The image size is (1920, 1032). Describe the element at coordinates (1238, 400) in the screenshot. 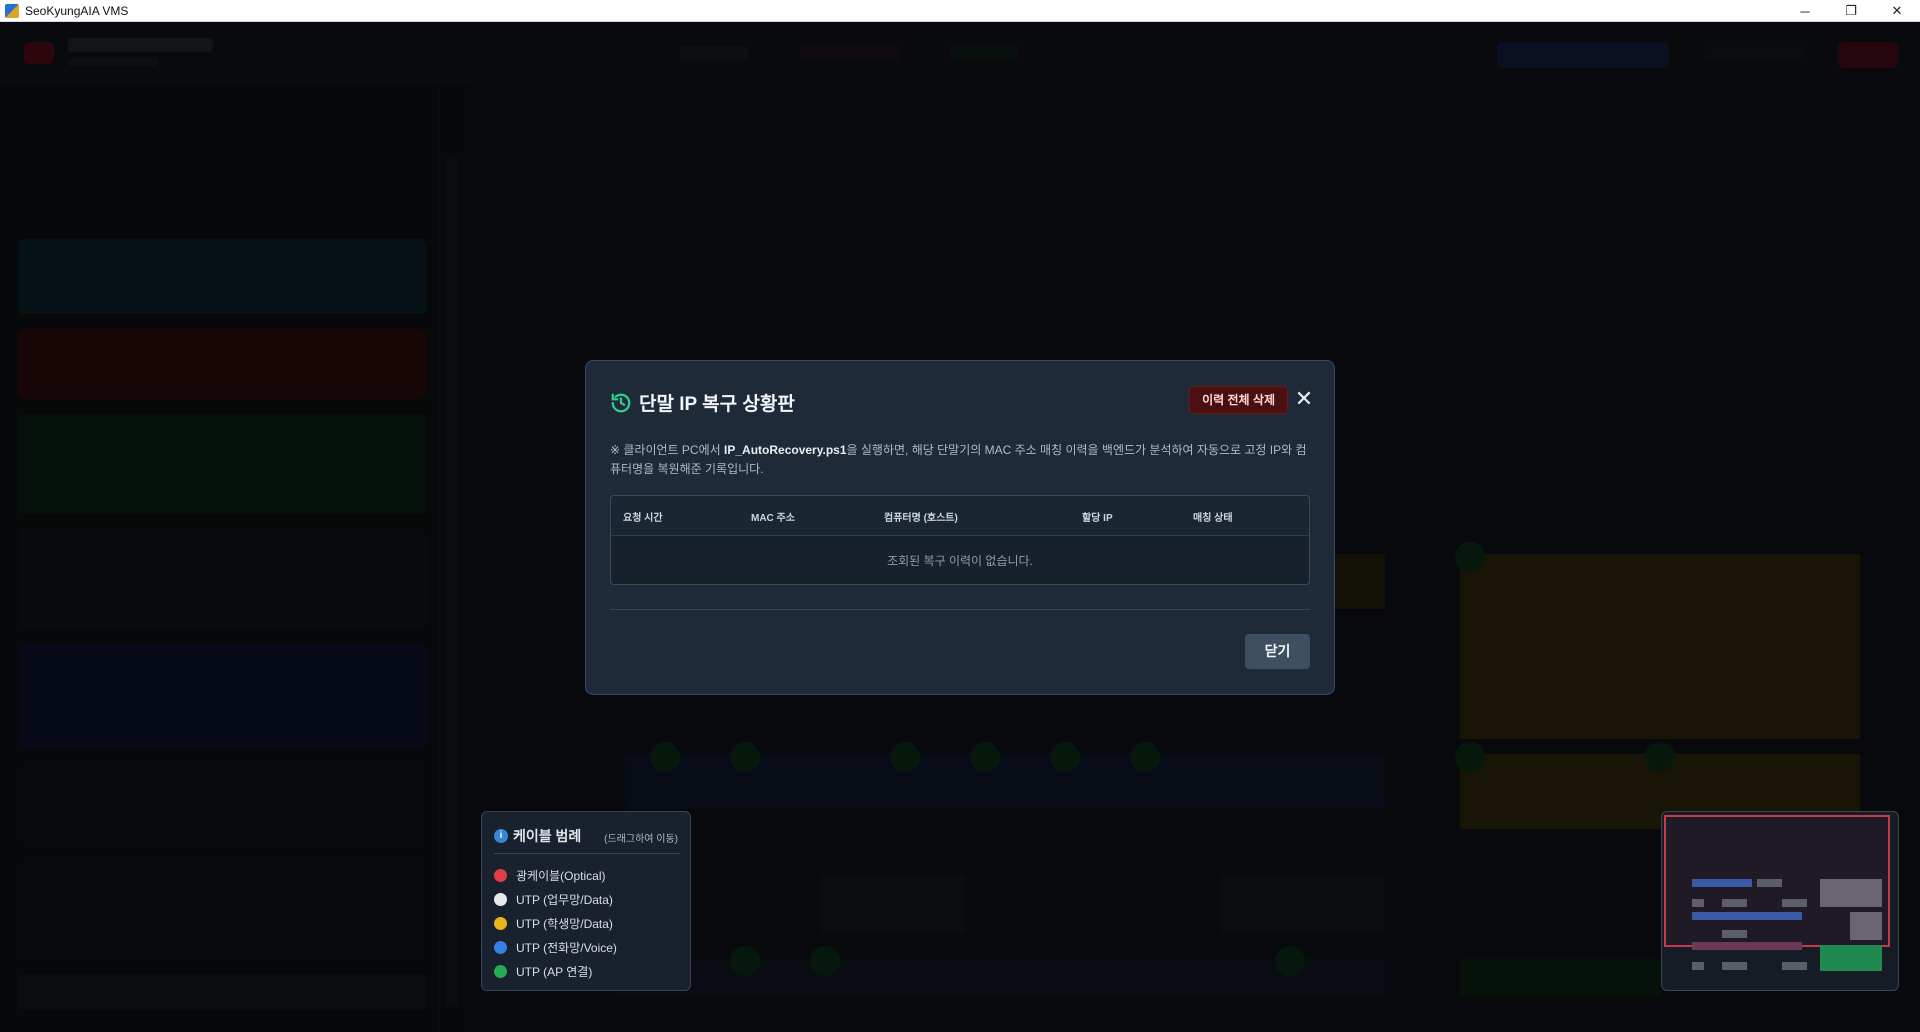

I see `clear-history-button: 이력 전체 삭제` at that location.